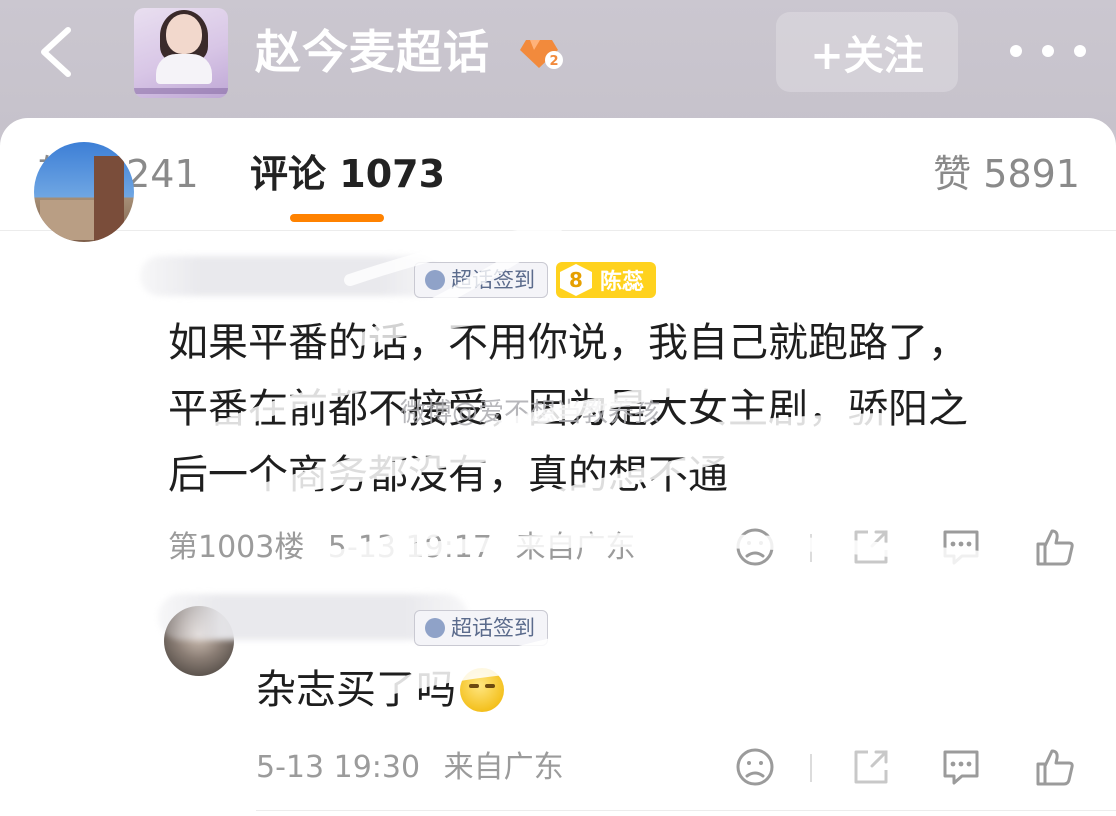  What do you see at coordinates (503, 767) in the screenshot?
I see `reply-location: 来自广东` at bounding box center [503, 767].